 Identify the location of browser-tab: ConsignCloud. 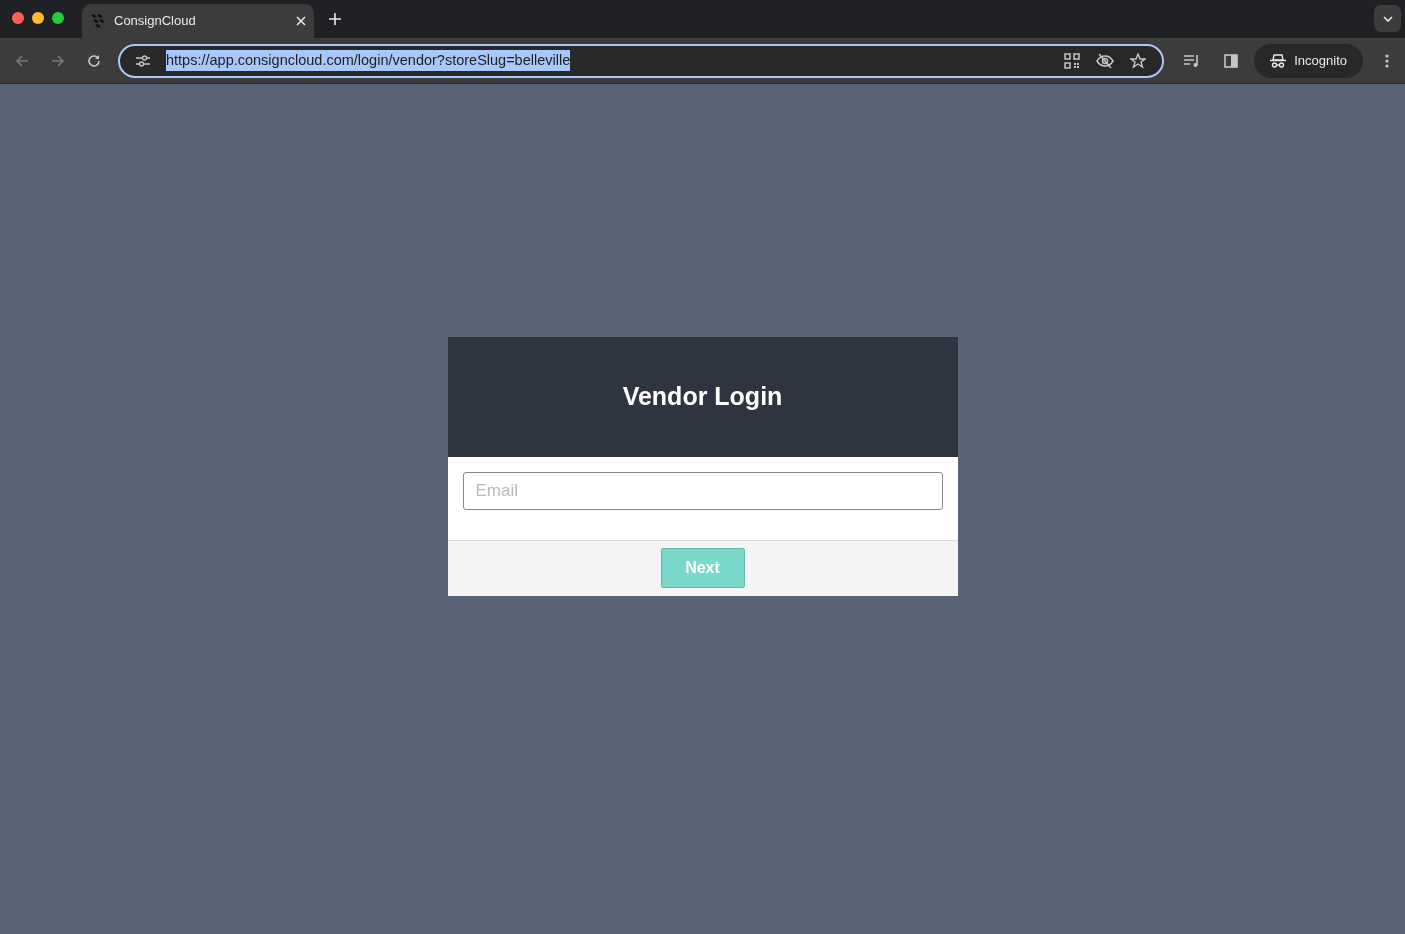
(198, 21).